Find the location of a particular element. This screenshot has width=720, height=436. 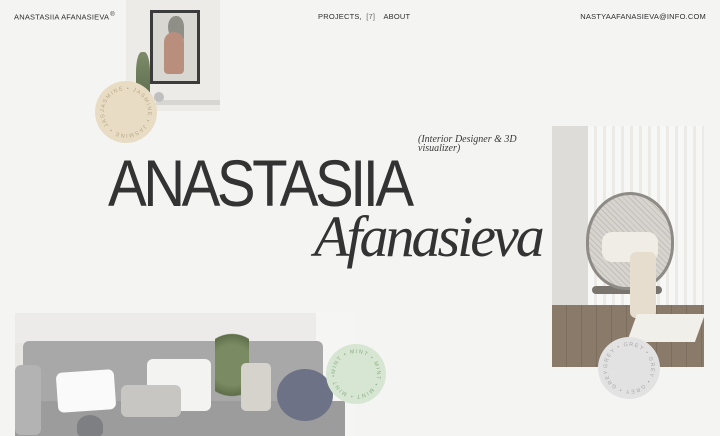

svg-text:GREY • GREY • GREY • GREY • GR: GREY • GREY • GREY • GREY • GREY • is located at coordinates (626, 365).